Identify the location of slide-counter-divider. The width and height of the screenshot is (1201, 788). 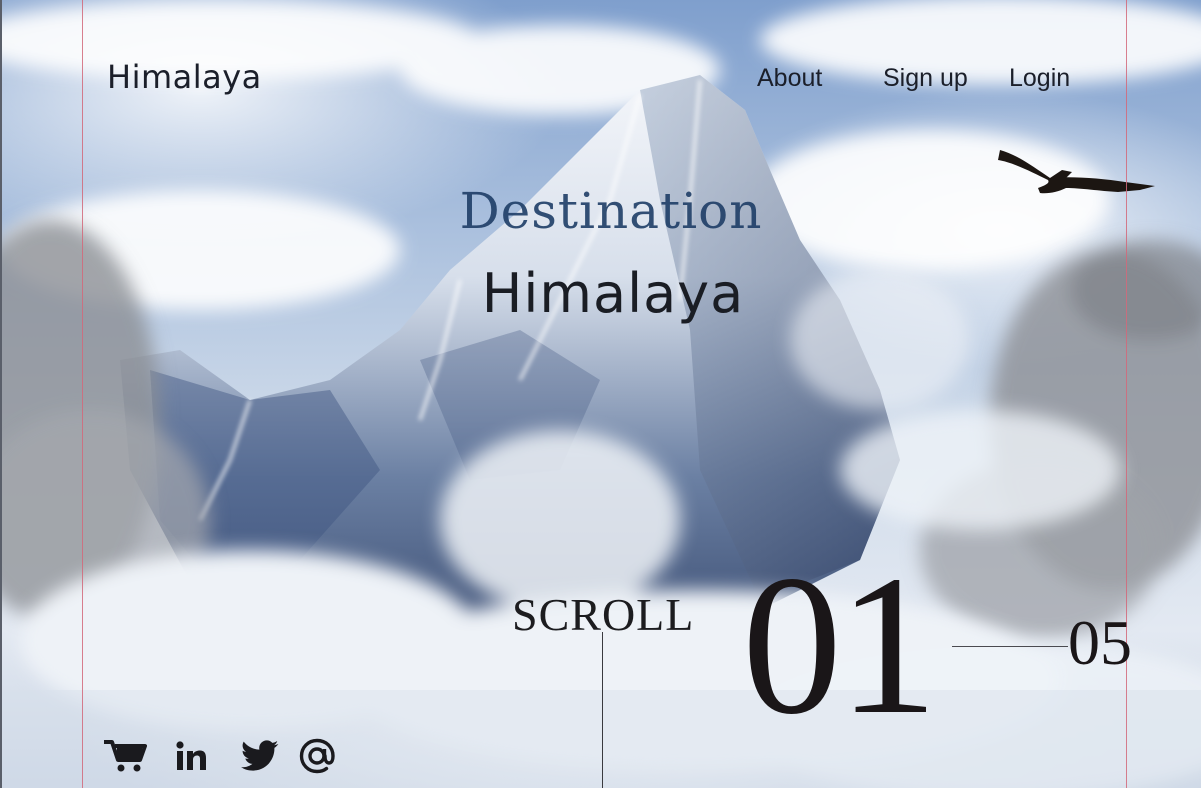
(1010, 646).